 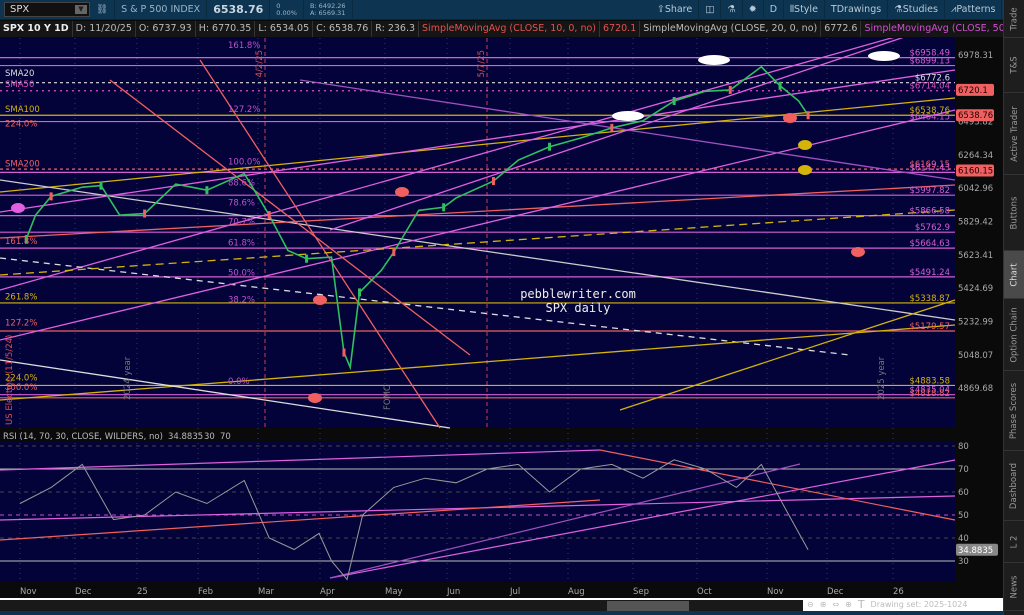 I want to click on tool-alert-icon: ◫, so click(x=710, y=10).